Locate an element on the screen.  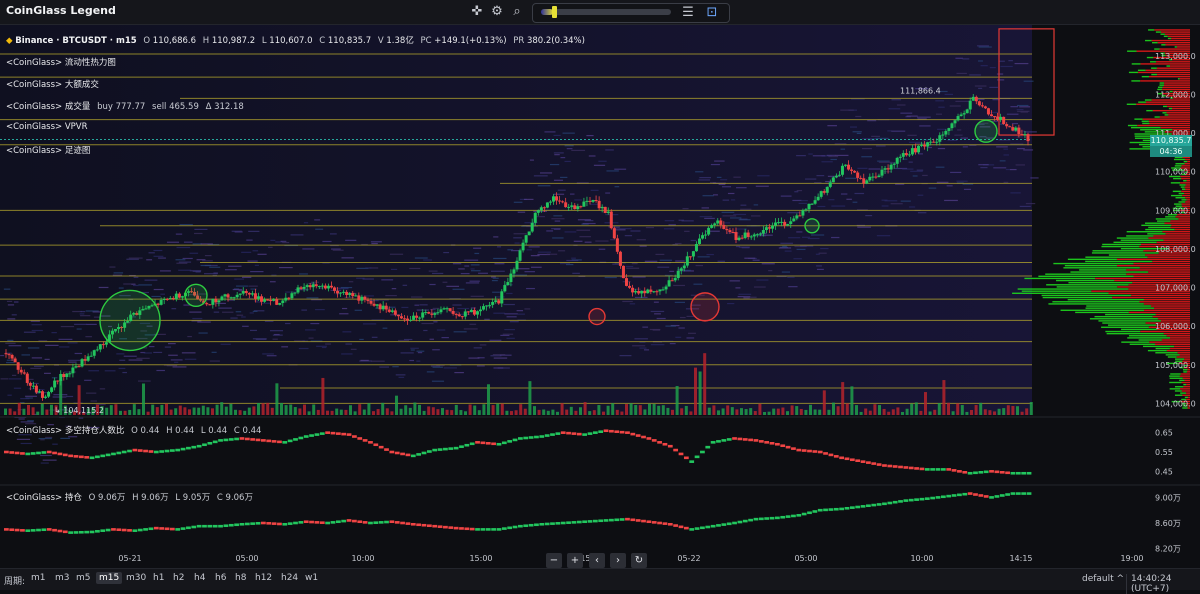
period-h24: h24 is located at coordinates (289, 578).